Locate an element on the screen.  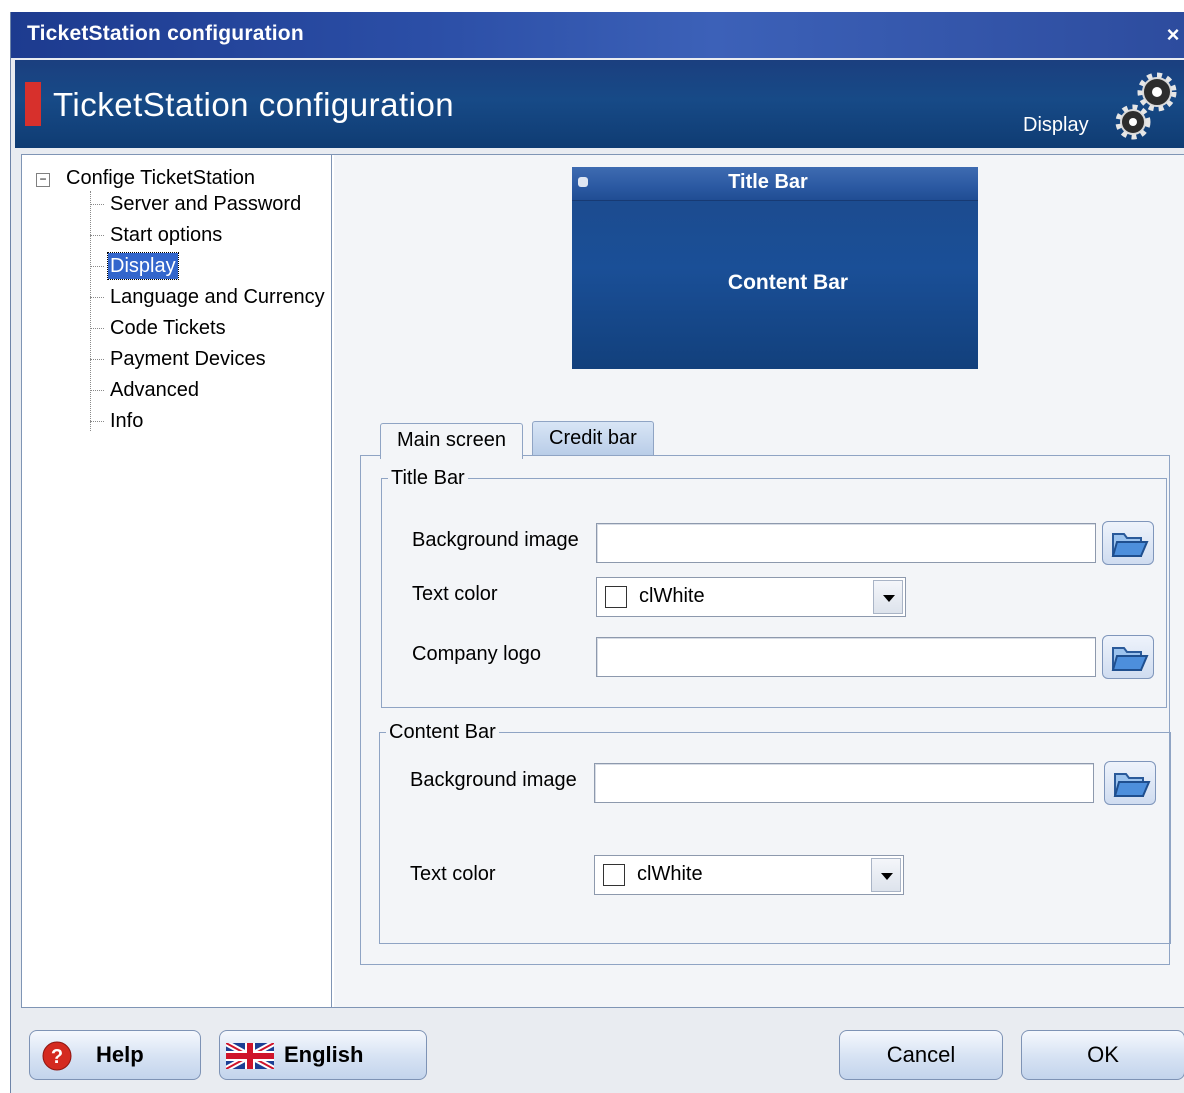
content-bg-image-label: Background image is located at coordinates (493, 780).